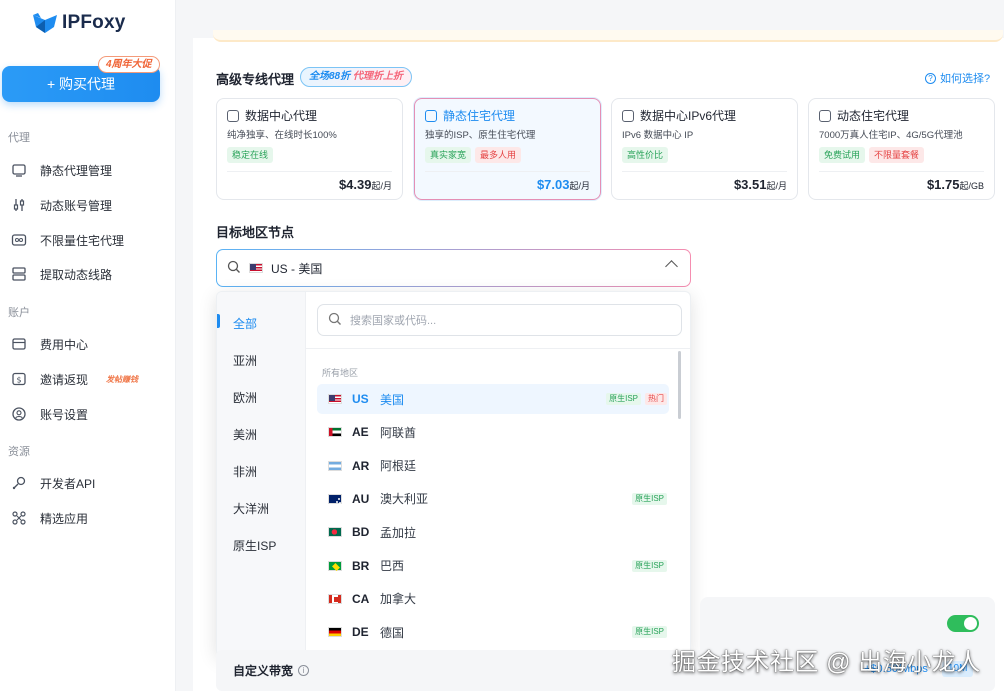  I want to click on plan-title: 数据中心IPv6代理, so click(688, 116).